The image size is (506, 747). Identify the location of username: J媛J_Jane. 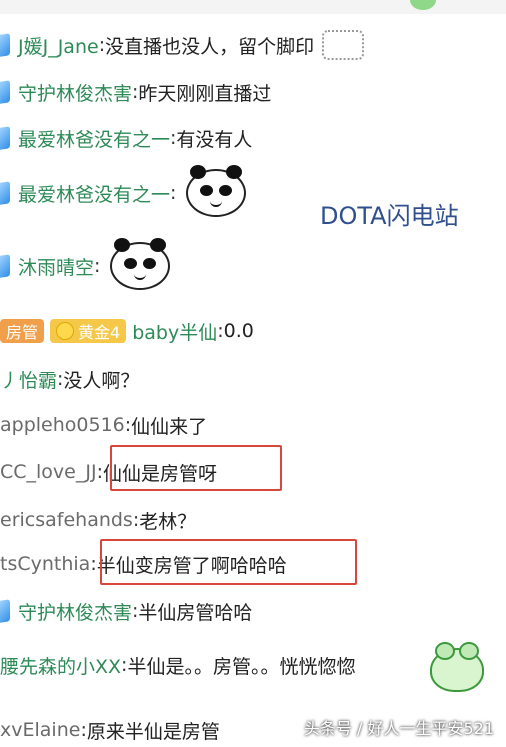
(58, 45).